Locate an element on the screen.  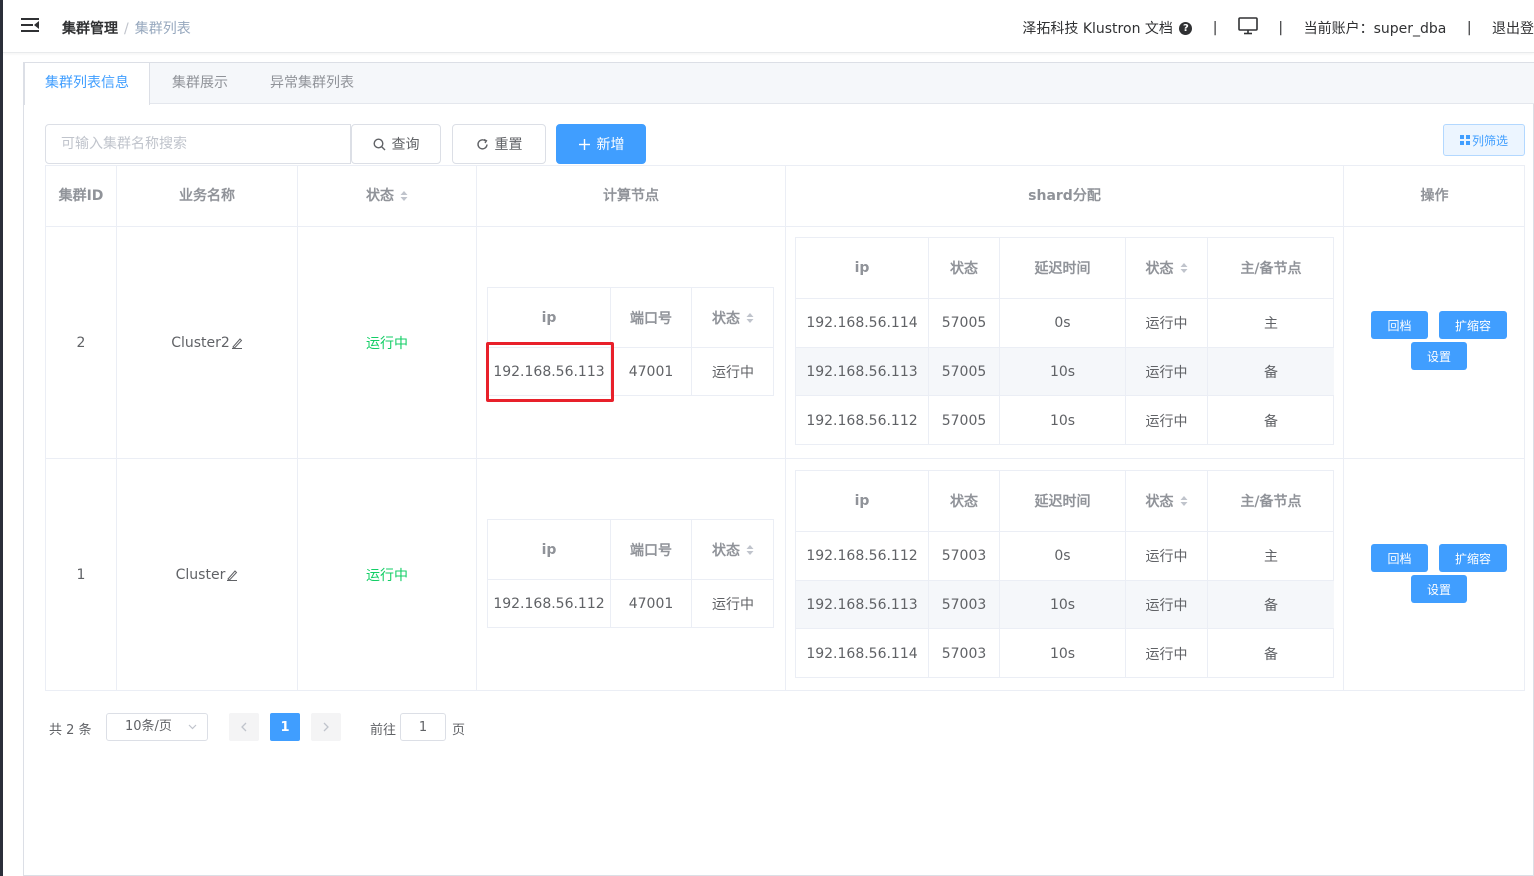
cell-cluster-name: Cluster is located at coordinates (207, 575).